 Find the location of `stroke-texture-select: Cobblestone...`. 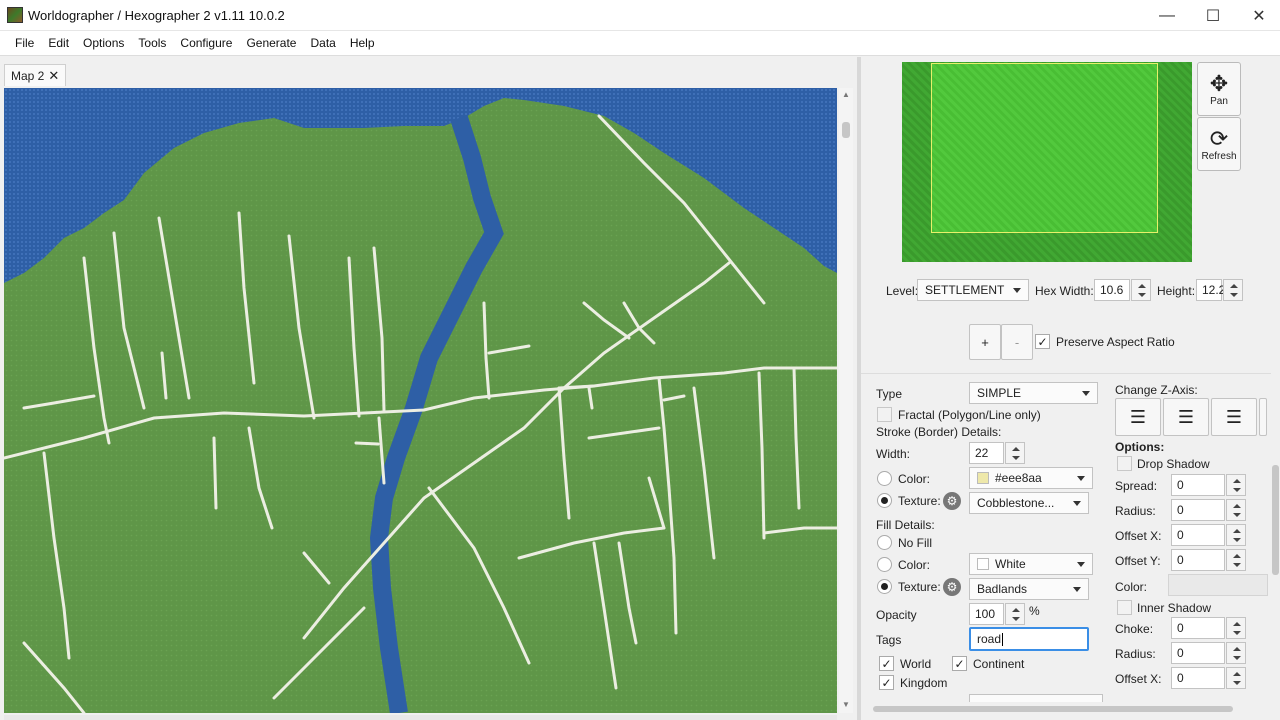

stroke-texture-select: Cobblestone... is located at coordinates (1029, 503).